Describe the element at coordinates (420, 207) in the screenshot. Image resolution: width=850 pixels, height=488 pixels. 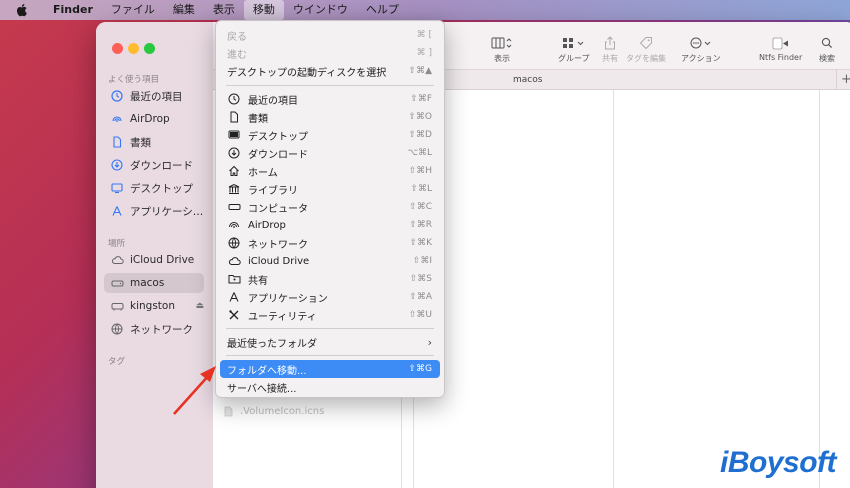
I see `menu-item-shortcut: ⇧⌘C` at that location.